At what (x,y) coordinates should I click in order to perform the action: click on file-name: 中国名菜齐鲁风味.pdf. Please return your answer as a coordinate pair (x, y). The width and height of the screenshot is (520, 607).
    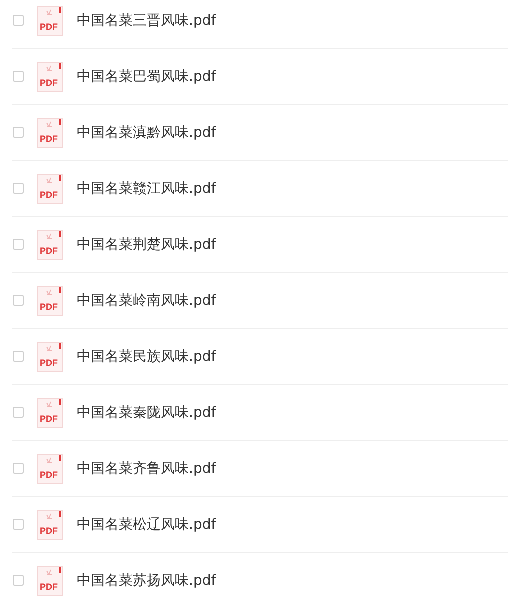
    Looking at the image, I should click on (146, 469).